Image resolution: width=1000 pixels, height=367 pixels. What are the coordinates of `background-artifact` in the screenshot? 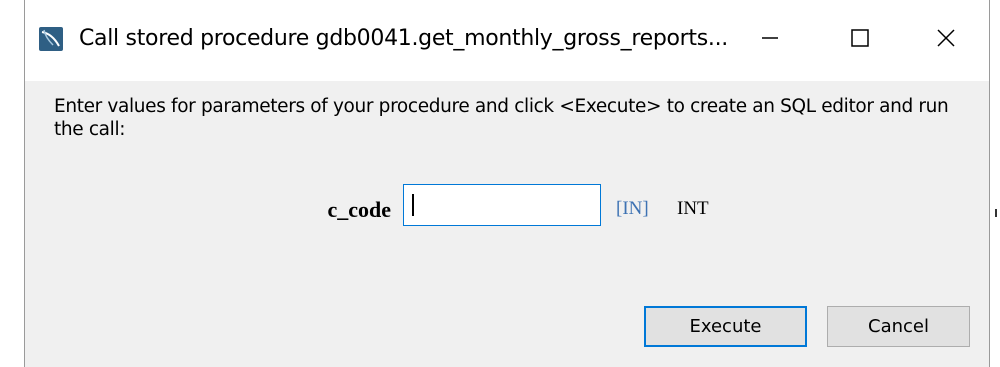 It's located at (996, 213).